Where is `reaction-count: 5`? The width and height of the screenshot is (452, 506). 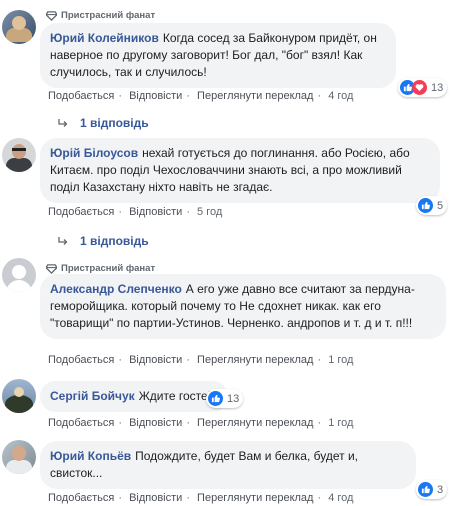
reaction-count: 5 is located at coordinates (432, 205).